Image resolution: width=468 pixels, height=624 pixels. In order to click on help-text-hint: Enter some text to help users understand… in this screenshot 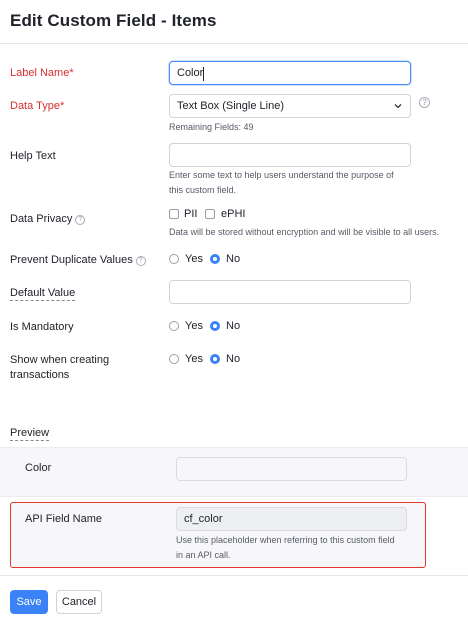, I will do `click(281, 183)`.